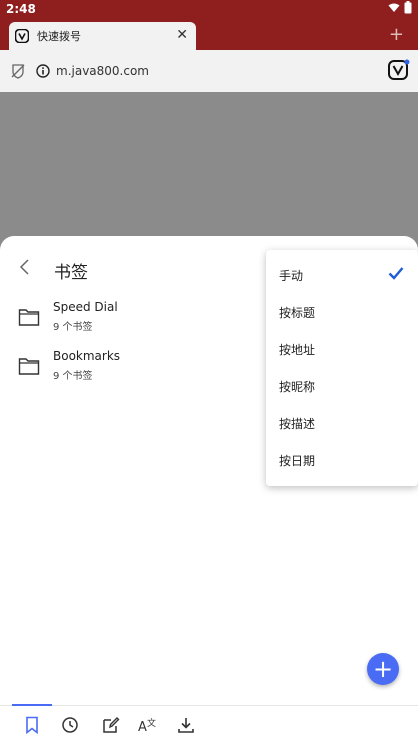 The width and height of the screenshot is (418, 745). I want to click on back-arrow-icon, so click(25, 267).